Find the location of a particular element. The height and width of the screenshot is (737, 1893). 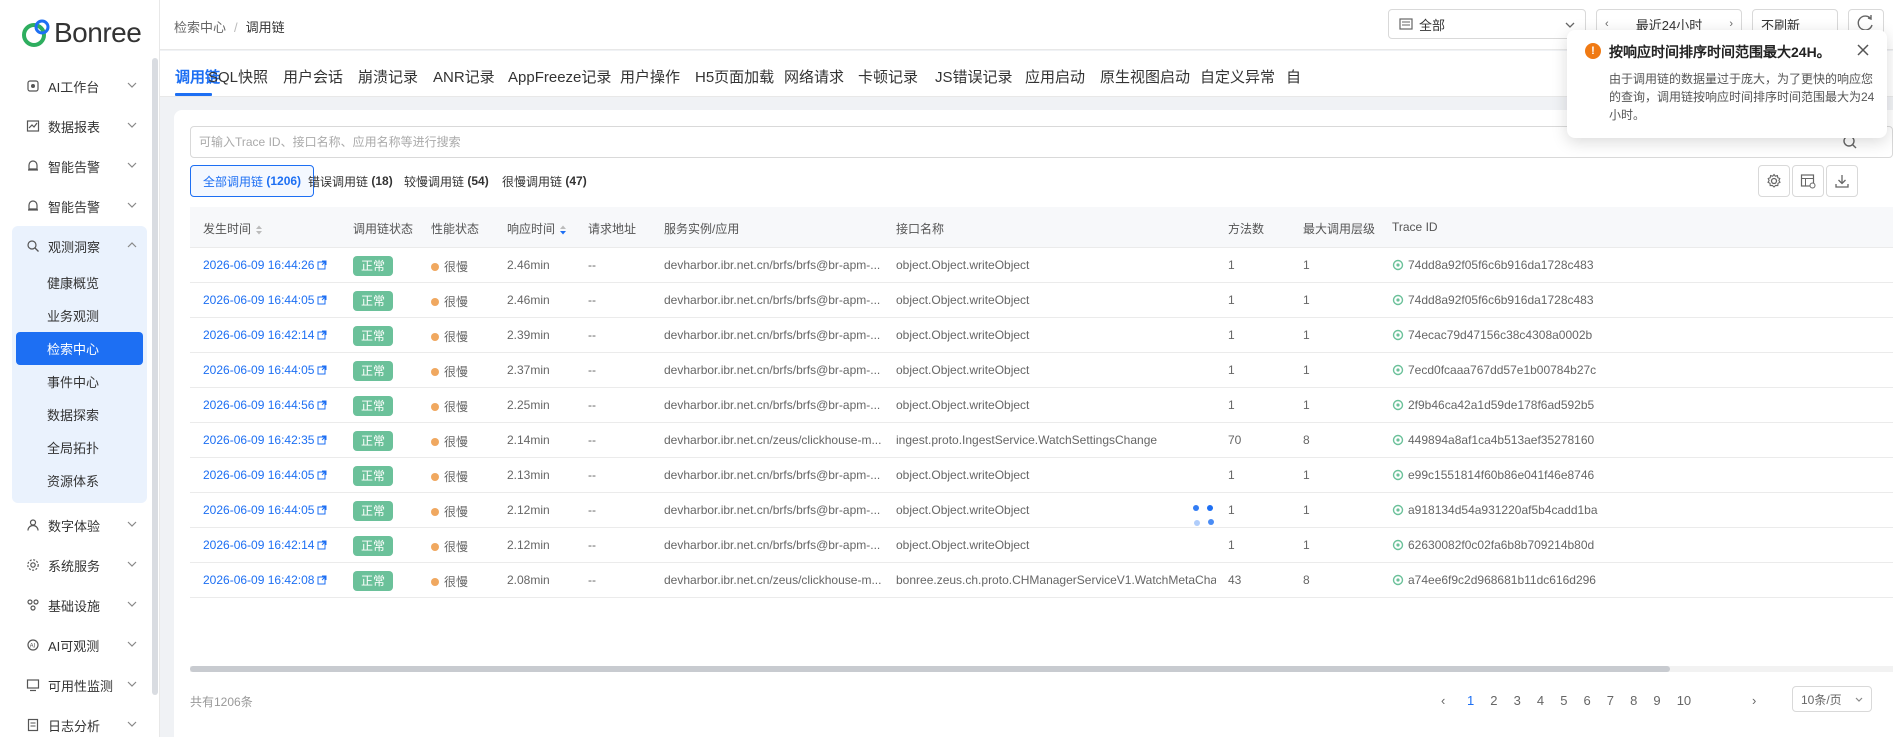

page-number: 2 is located at coordinates (1493, 700).